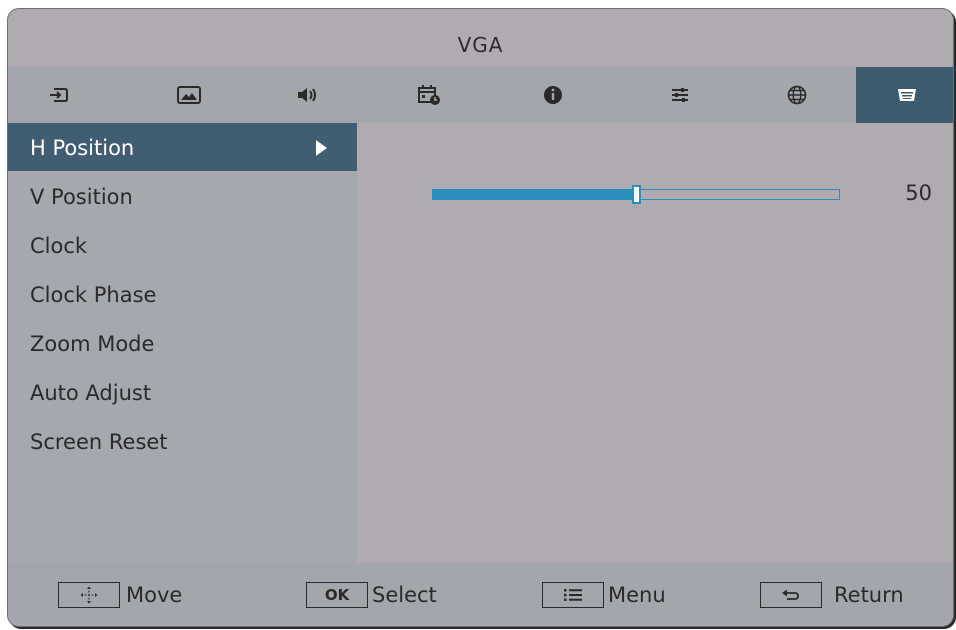 The height and width of the screenshot is (630, 956). I want to click on return-hint: Return, so click(832, 595).